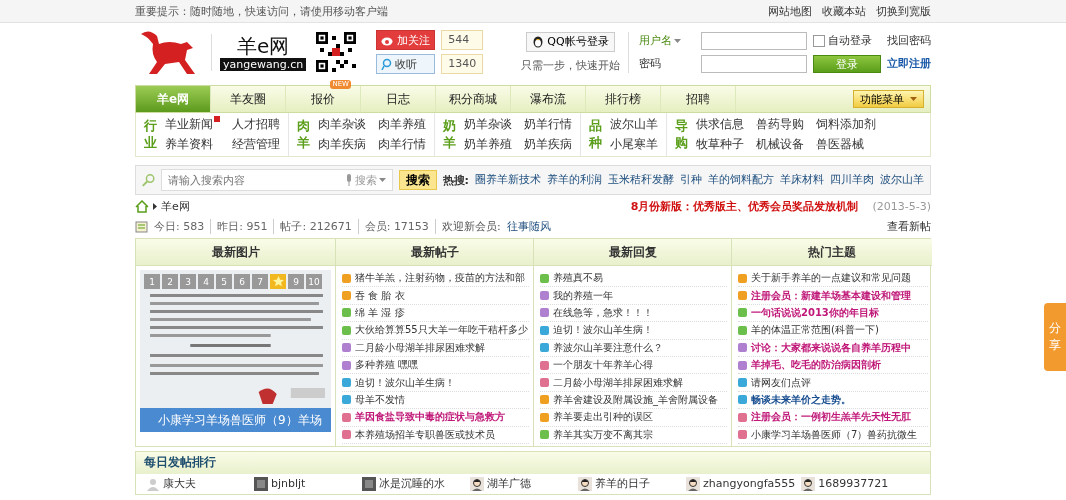 This screenshot has height=500, width=1066. Describe the element at coordinates (570, 41) in the screenshot. I see `qq-login-button: QQ帐号登录` at that location.